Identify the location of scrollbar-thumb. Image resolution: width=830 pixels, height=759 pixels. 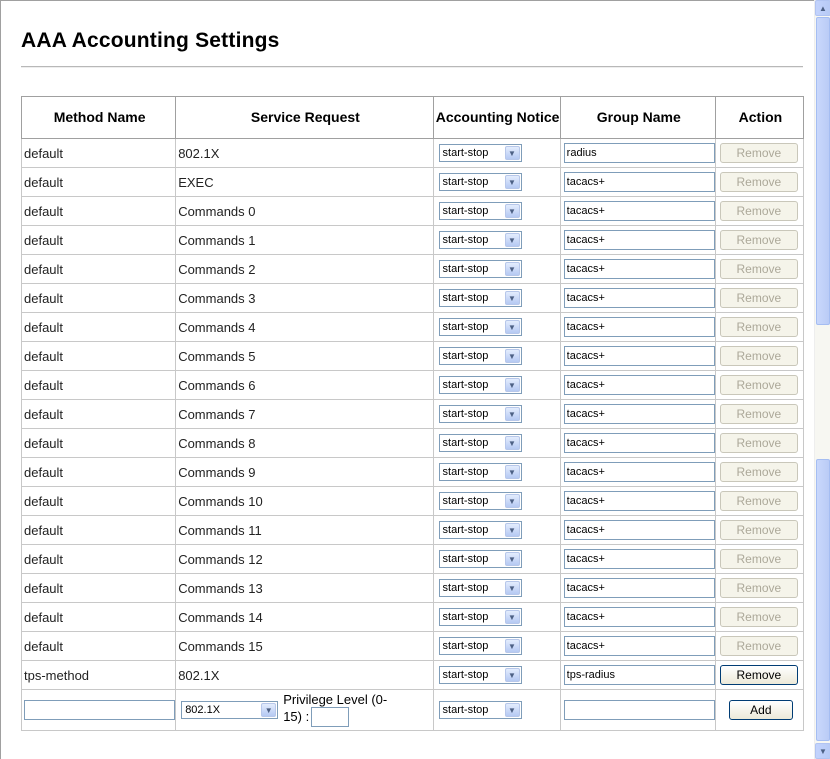
(823, 171).